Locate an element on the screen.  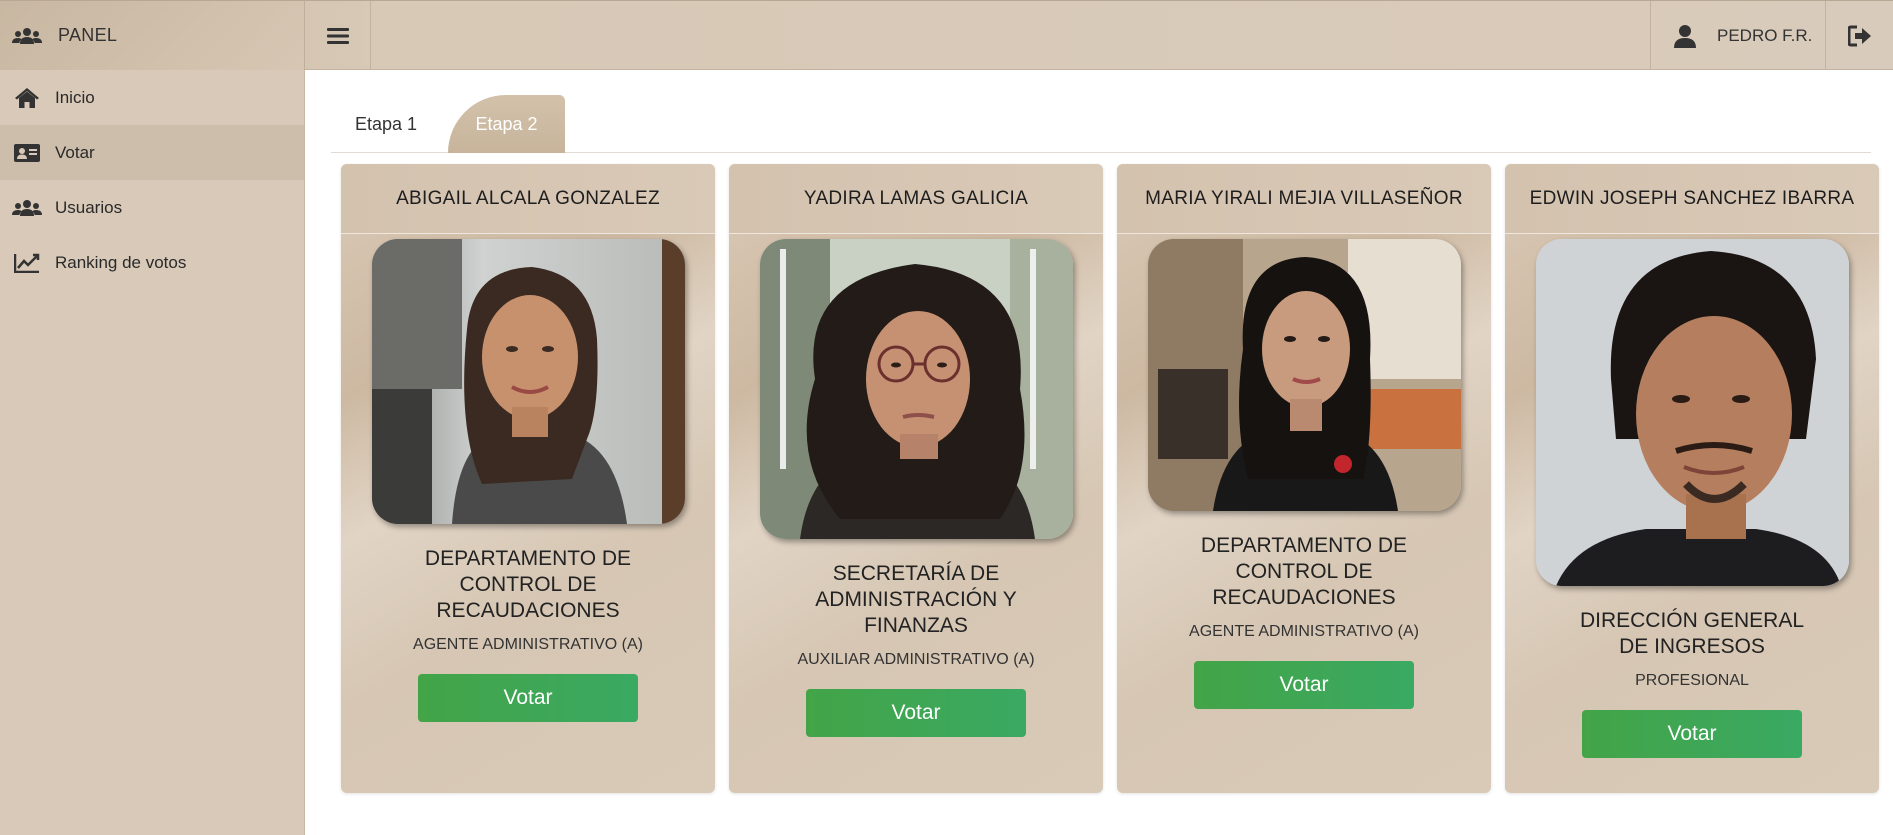
sidebar-item-inicio: Inicio is located at coordinates (152, 97).